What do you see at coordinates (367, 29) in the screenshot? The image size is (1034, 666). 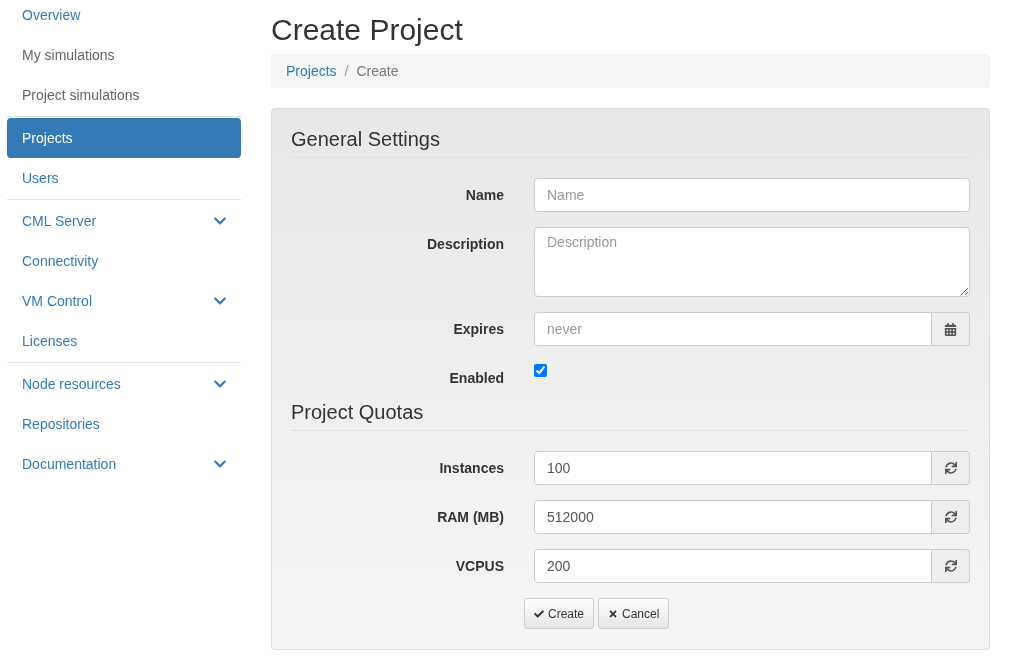 I see `page-title: Create Project` at bounding box center [367, 29].